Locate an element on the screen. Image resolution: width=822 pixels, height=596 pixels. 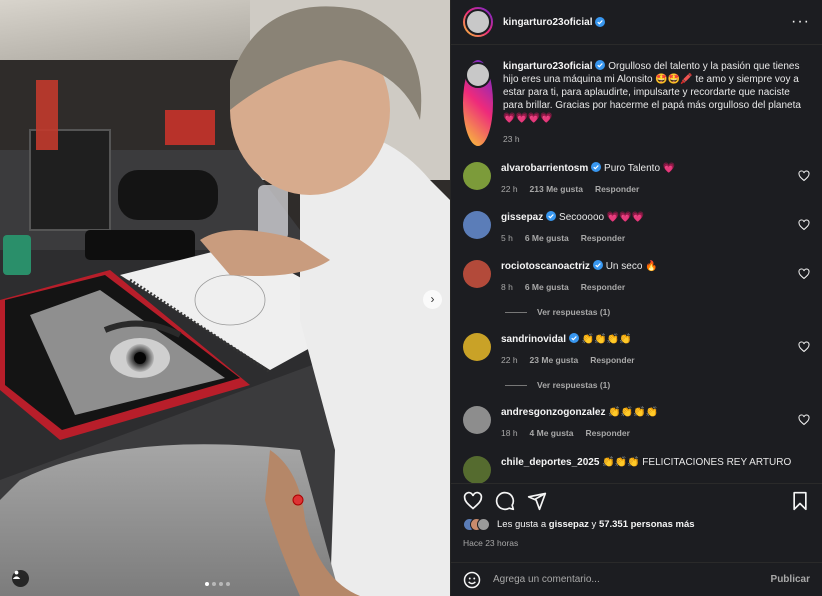
comment-likes: 23 Me gusta is located at coordinates (554, 360).